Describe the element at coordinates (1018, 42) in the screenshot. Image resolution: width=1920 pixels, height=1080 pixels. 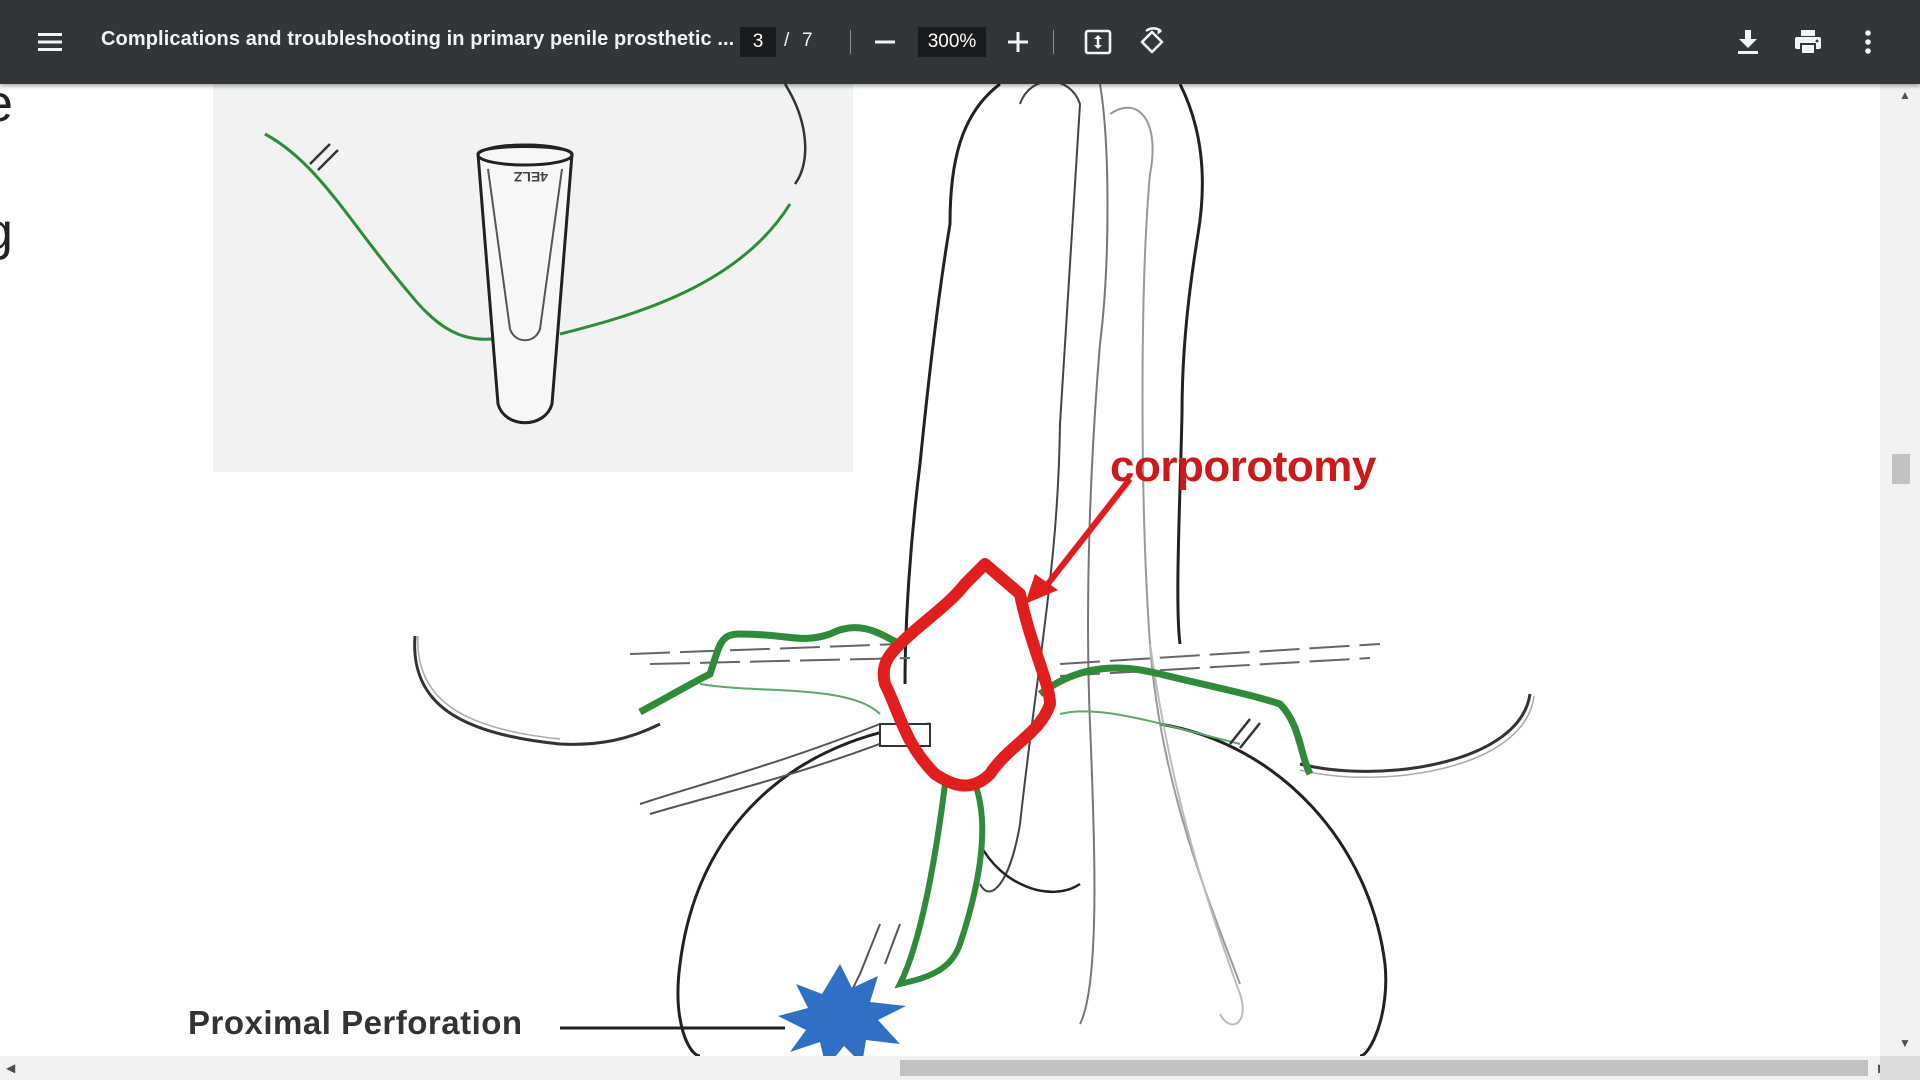
I see `plus-icon` at that location.